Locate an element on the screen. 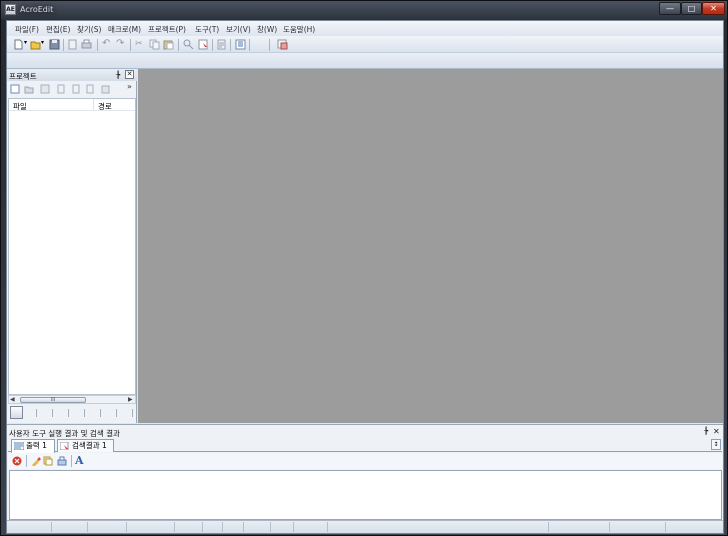 The image size is (728, 536). print-preview-icon is located at coordinates (72, 44).